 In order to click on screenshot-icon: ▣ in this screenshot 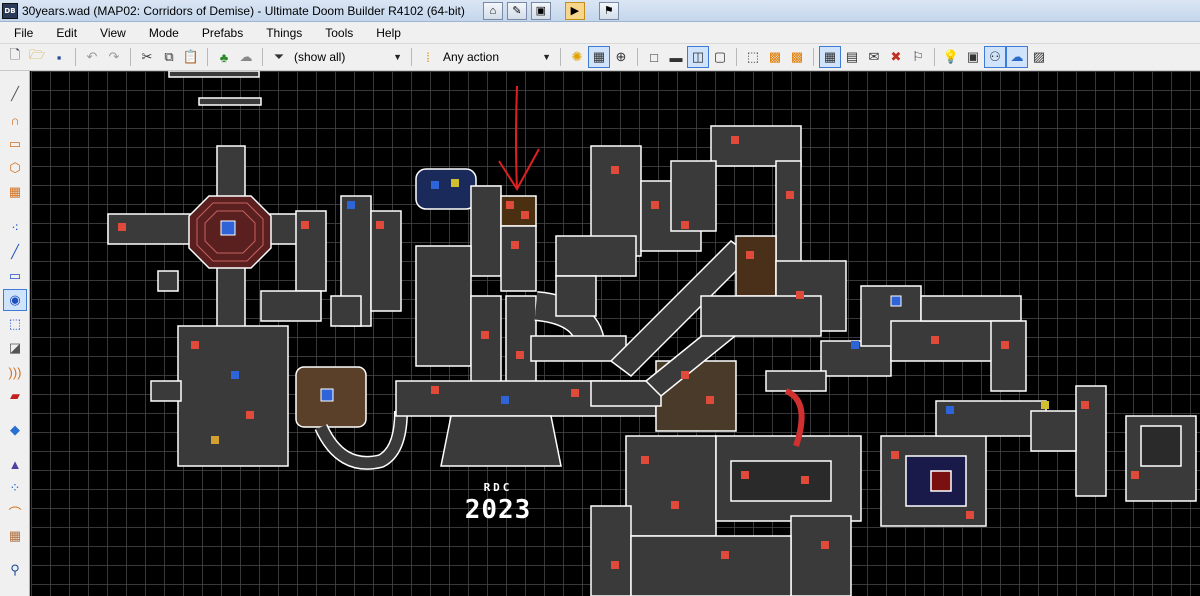, I will do `click(973, 57)`.